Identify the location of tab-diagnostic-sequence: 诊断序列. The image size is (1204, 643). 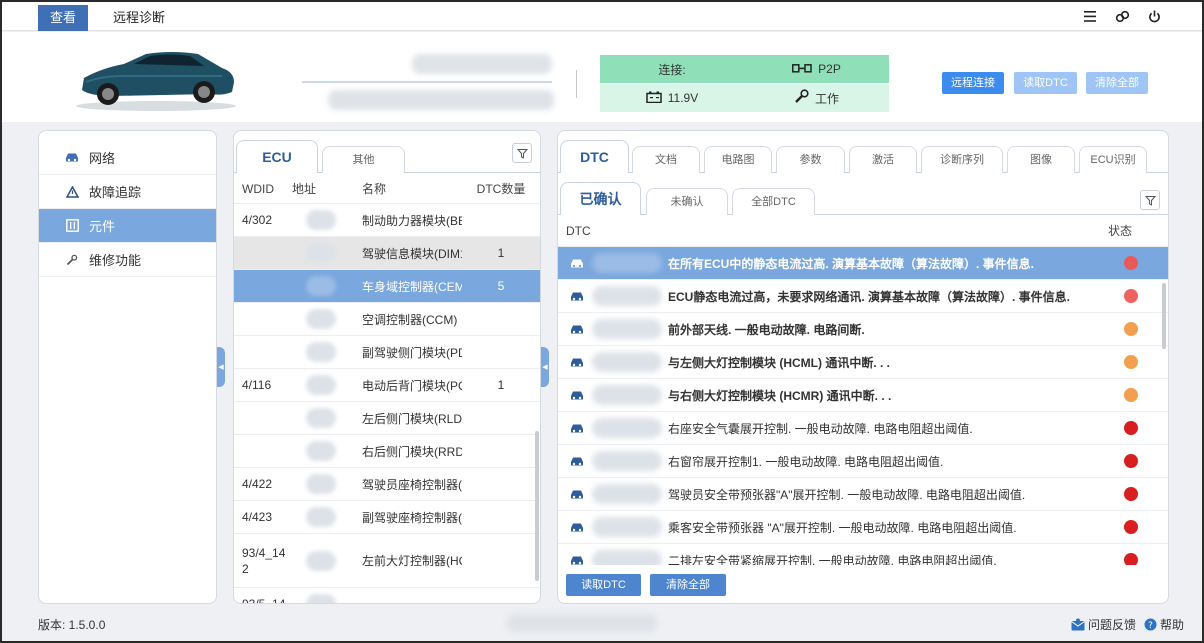
(962, 159).